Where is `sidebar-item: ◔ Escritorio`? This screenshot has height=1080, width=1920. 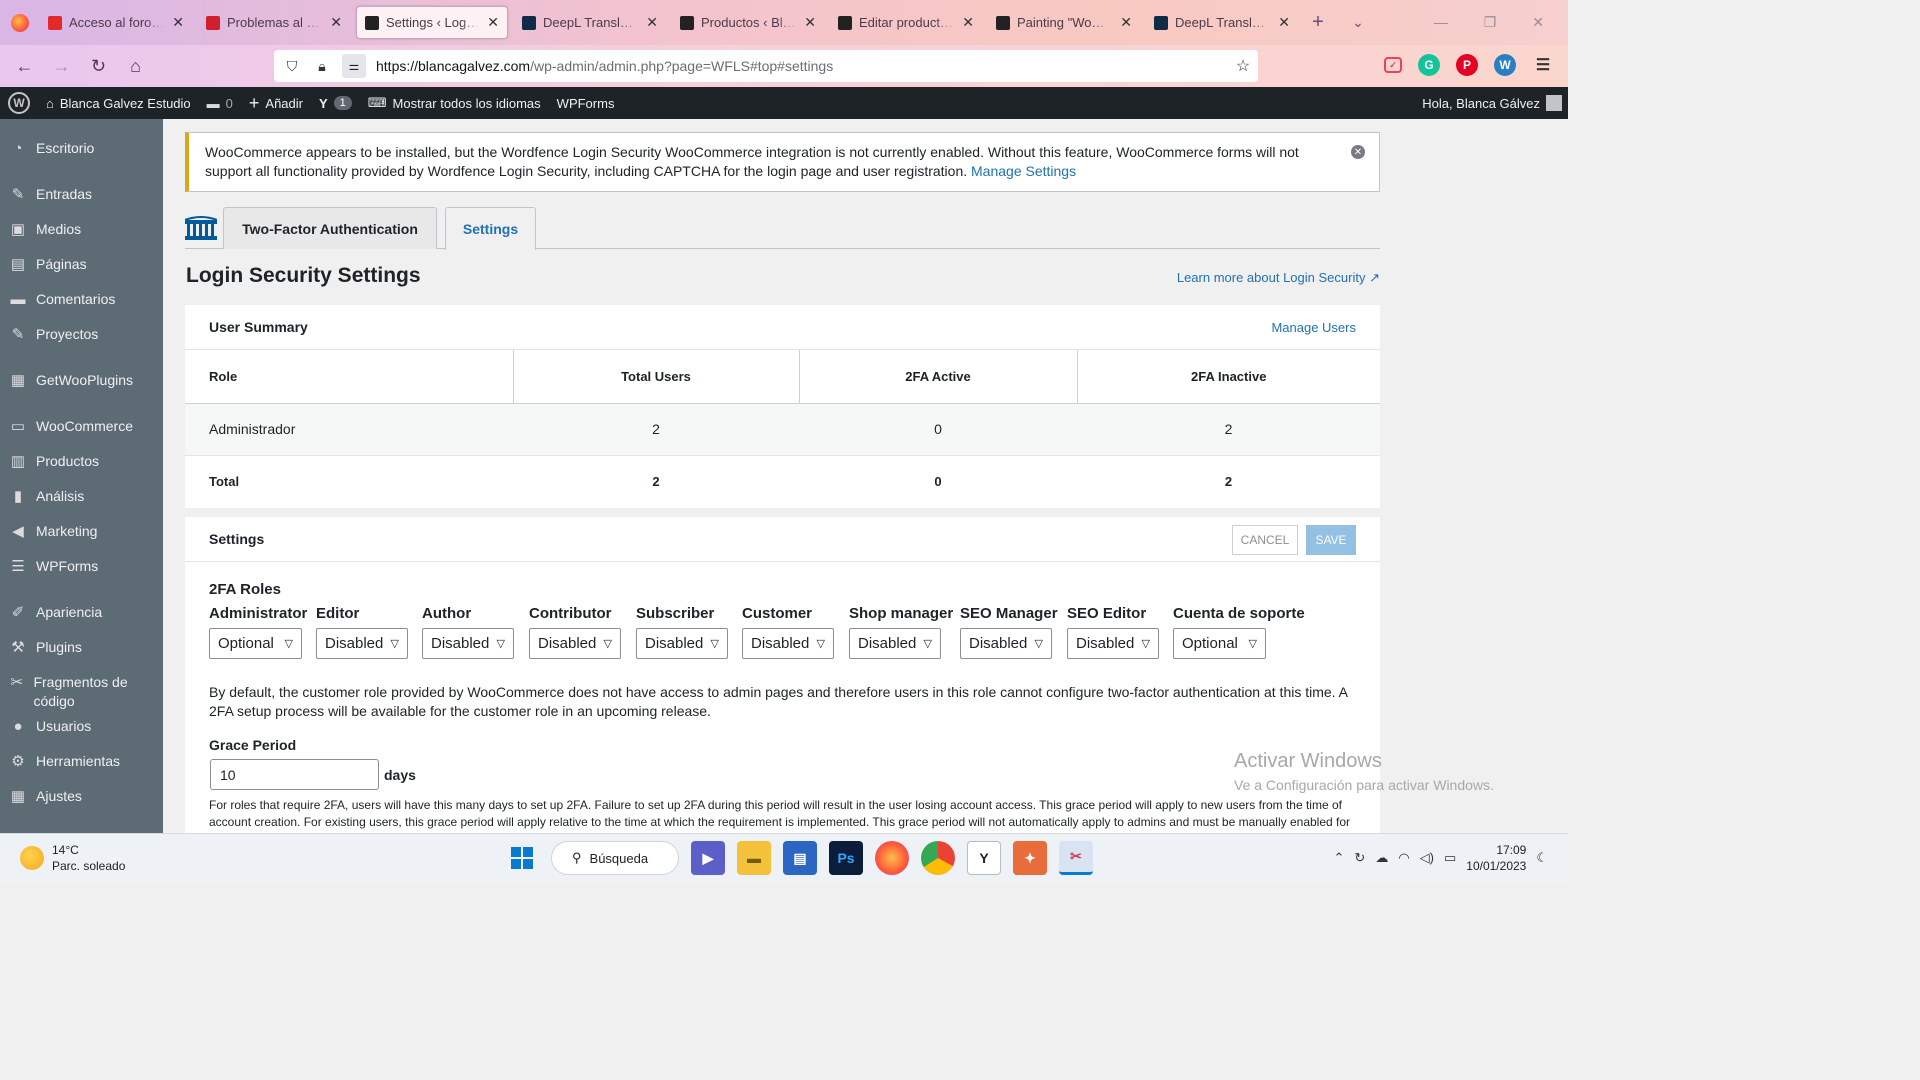
sidebar-item: ◔ Escritorio is located at coordinates (81, 148).